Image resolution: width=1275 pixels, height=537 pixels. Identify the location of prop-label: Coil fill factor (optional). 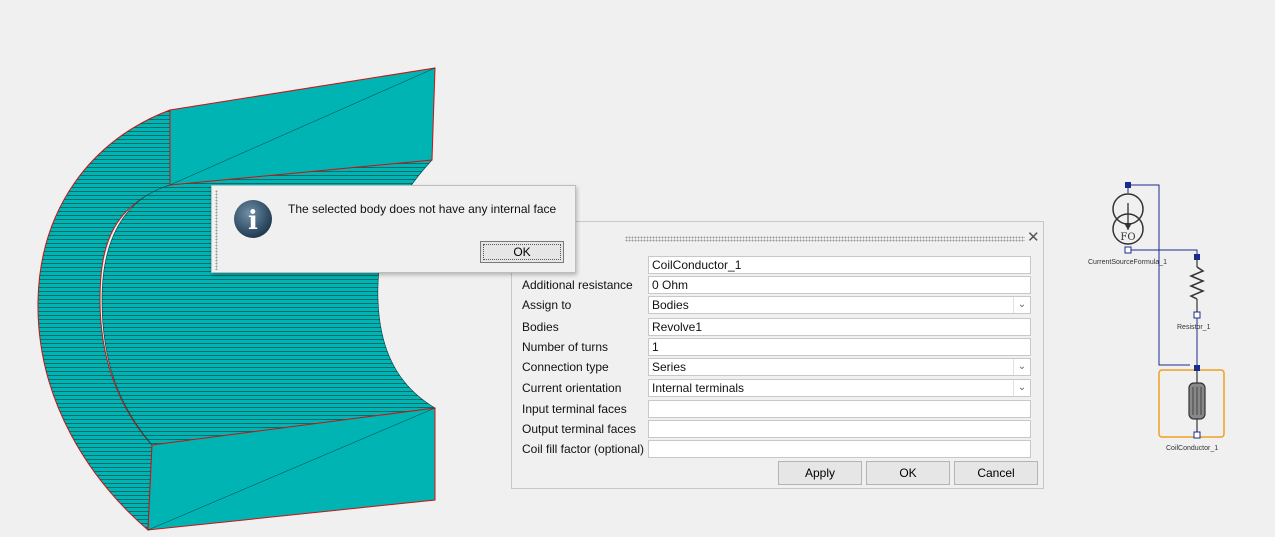
(583, 449).